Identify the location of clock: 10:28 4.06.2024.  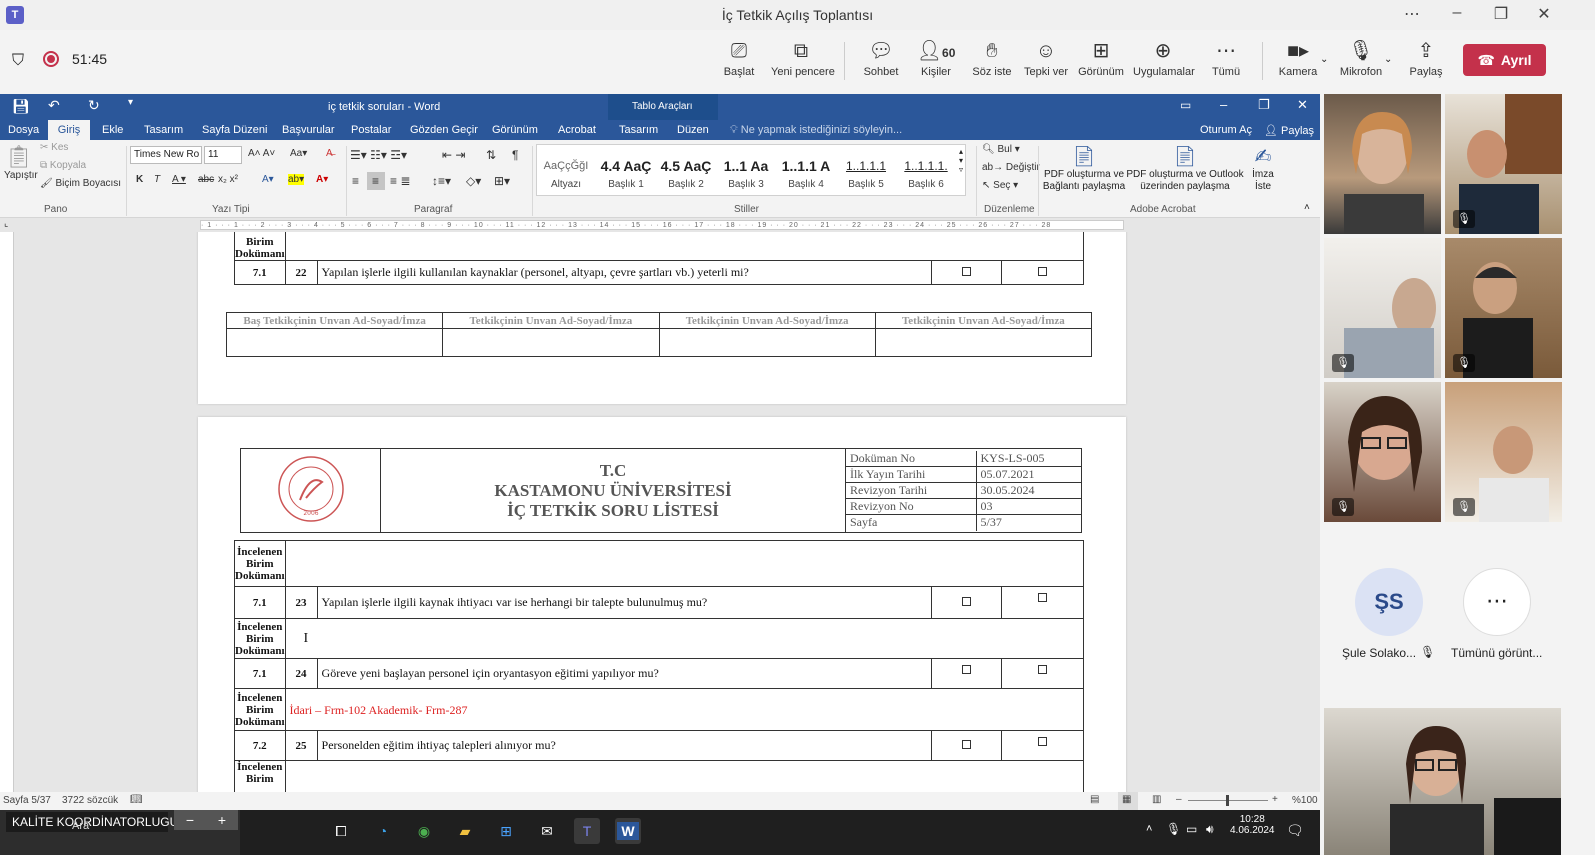
(1252, 825).